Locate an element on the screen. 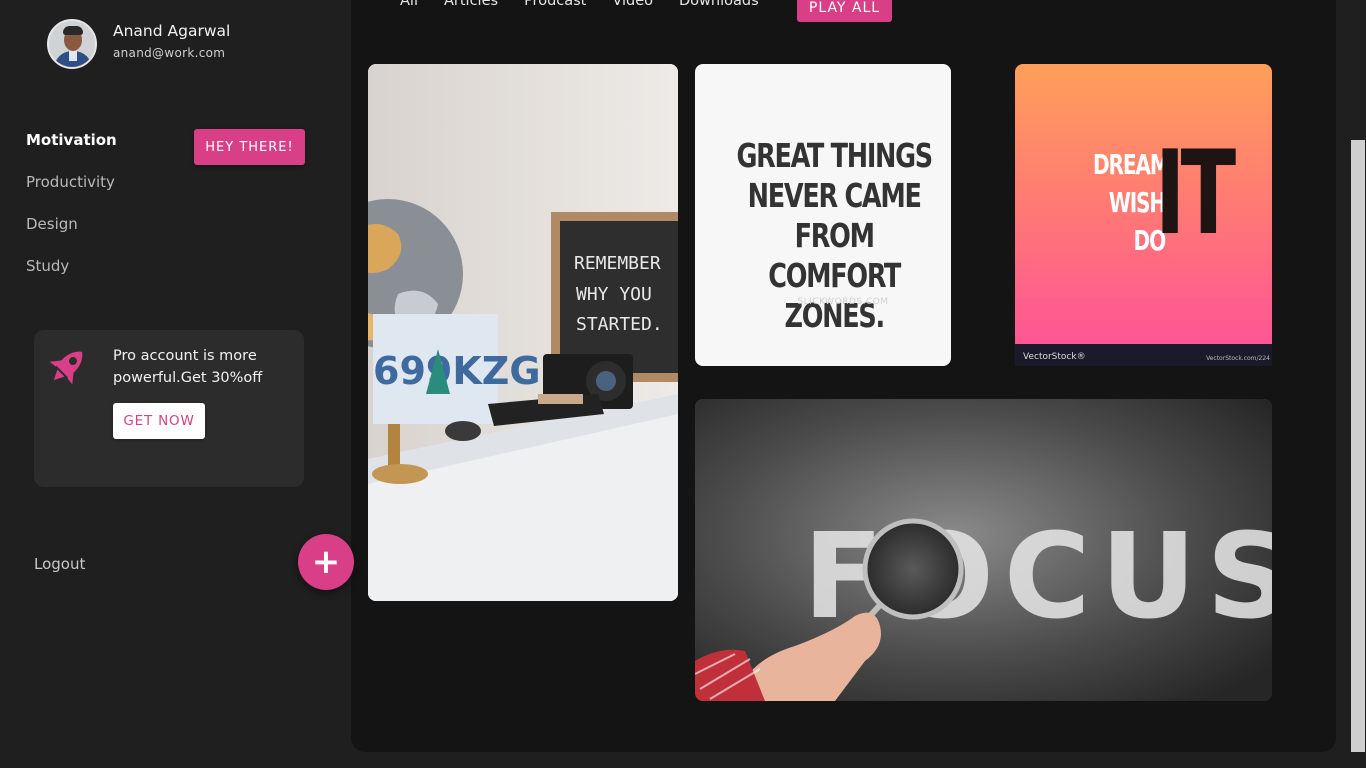 The image size is (1366, 768). tab-video: Video is located at coordinates (632, 6).